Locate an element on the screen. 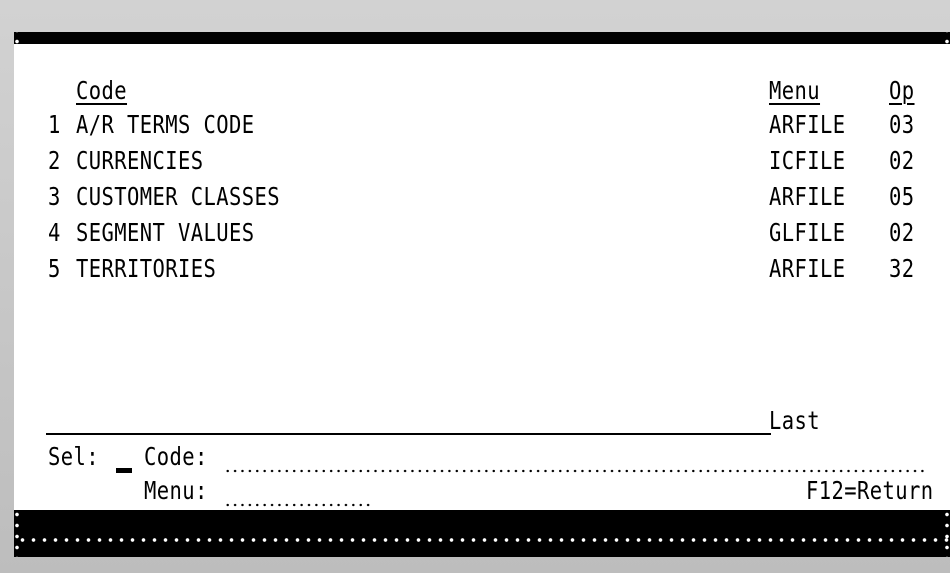 Image resolution: width=950 pixels, height=573 pixels. row-code: SEGMENT VALUES is located at coordinates (165, 232).